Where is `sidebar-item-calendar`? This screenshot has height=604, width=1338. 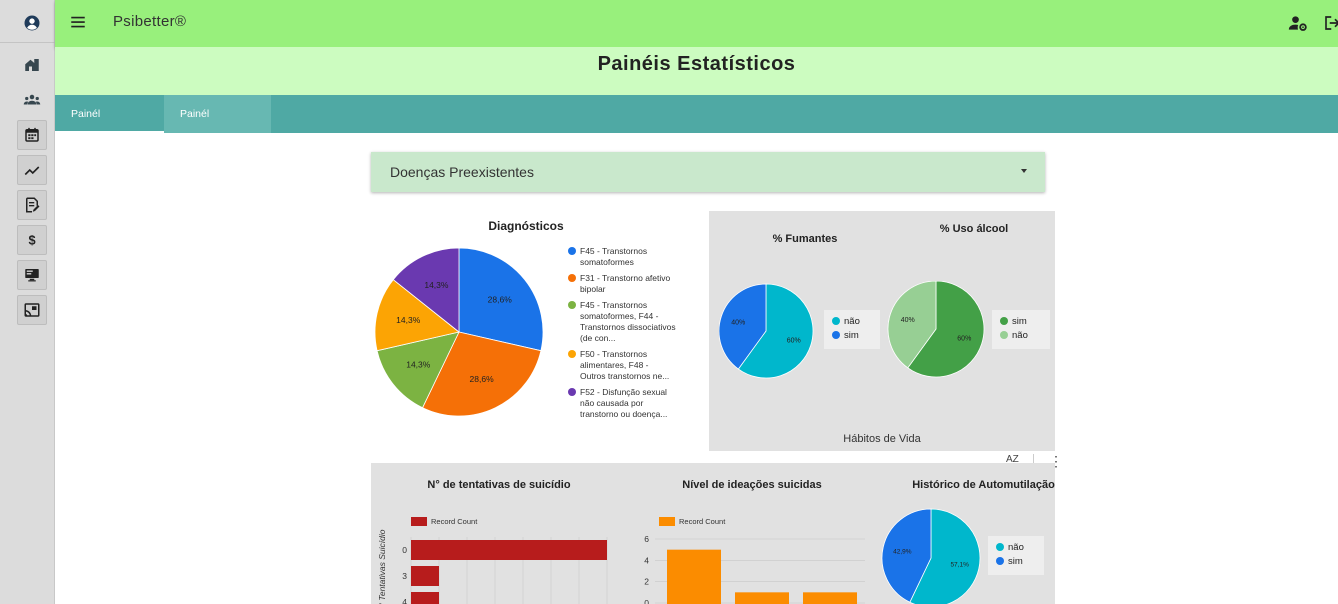
sidebar-item-calendar is located at coordinates (32, 135).